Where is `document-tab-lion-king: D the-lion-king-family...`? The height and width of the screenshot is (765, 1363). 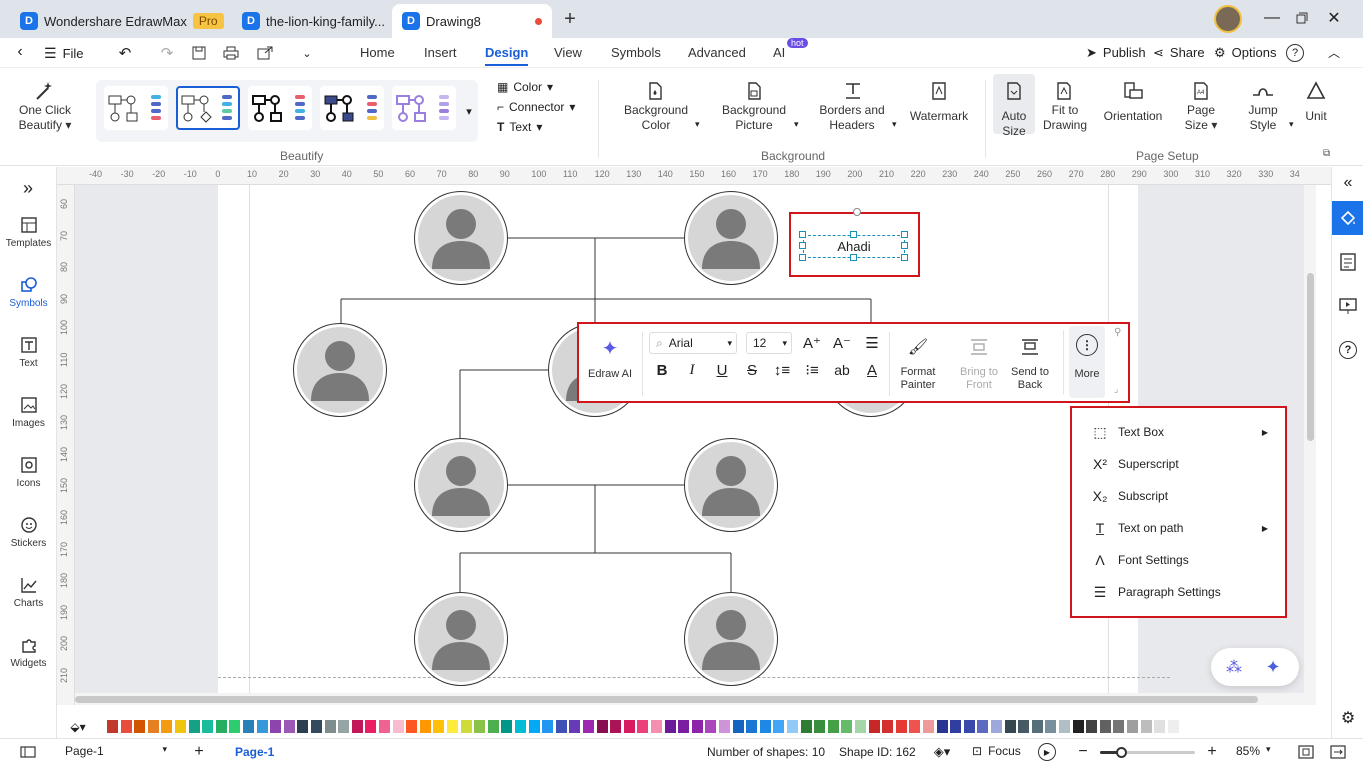
document-tab-lion-king: D the-lion-king-family... is located at coordinates (313, 21).